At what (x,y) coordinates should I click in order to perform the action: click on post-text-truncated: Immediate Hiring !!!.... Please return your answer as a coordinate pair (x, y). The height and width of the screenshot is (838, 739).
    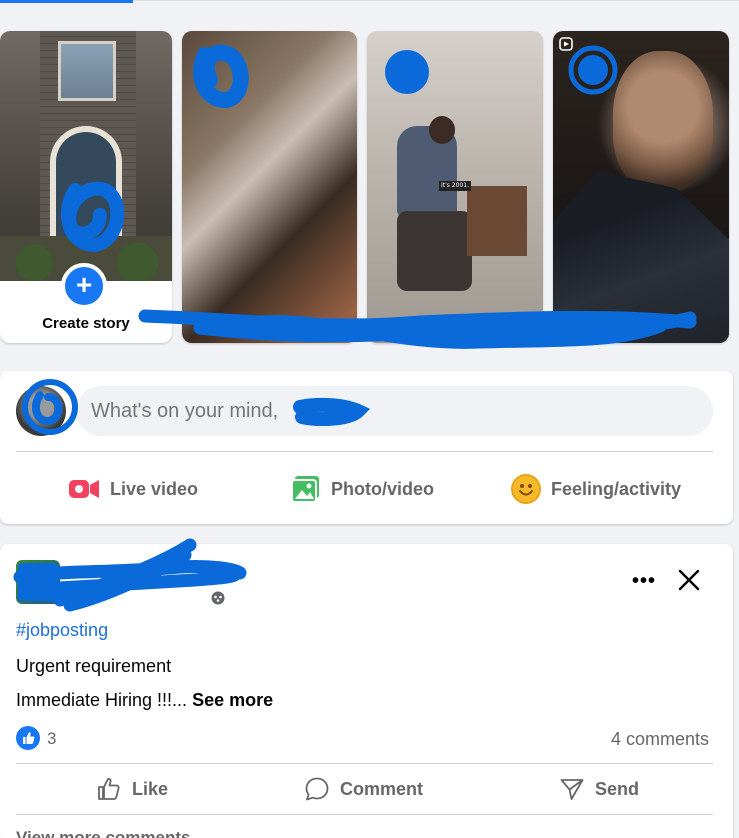
    Looking at the image, I should click on (102, 700).